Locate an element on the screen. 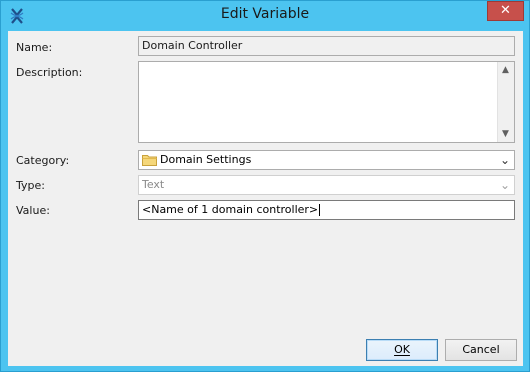  close-button: ✕ is located at coordinates (505, 11).